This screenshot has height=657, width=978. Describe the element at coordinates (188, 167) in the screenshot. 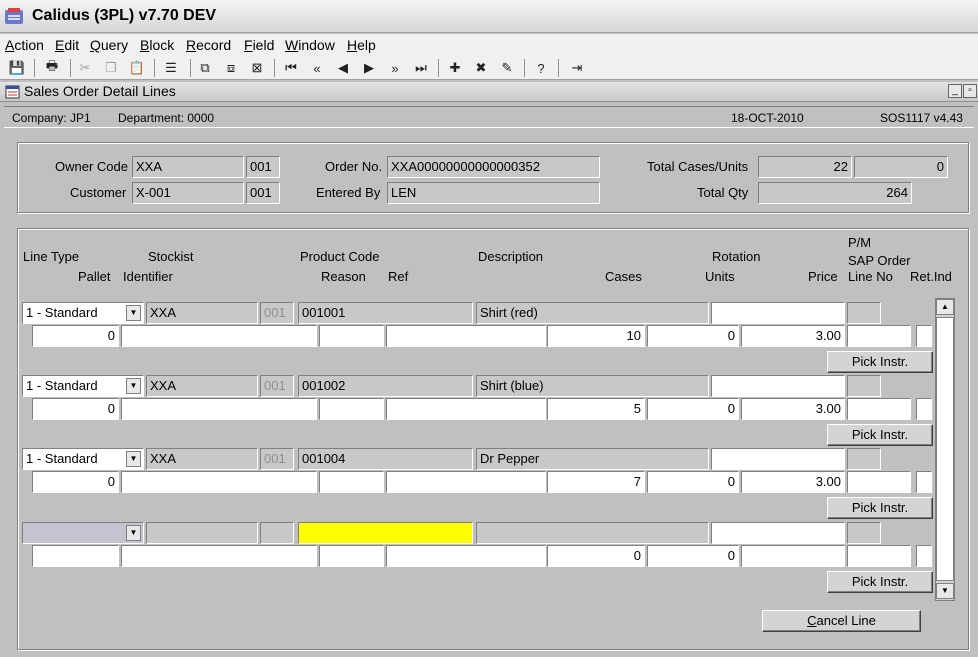

I see `owner-code-field: XXA` at that location.